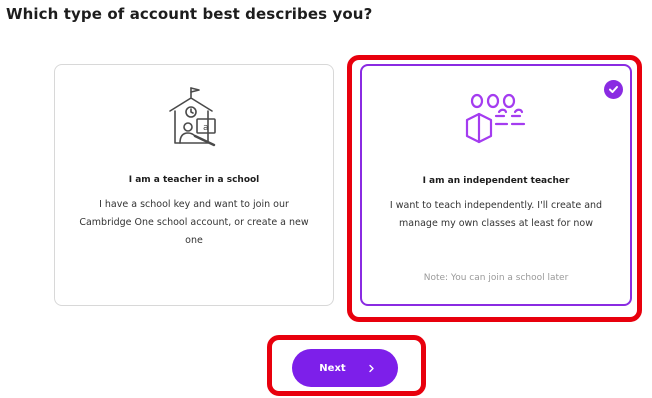  I want to click on selected-check-icon, so click(613, 89).